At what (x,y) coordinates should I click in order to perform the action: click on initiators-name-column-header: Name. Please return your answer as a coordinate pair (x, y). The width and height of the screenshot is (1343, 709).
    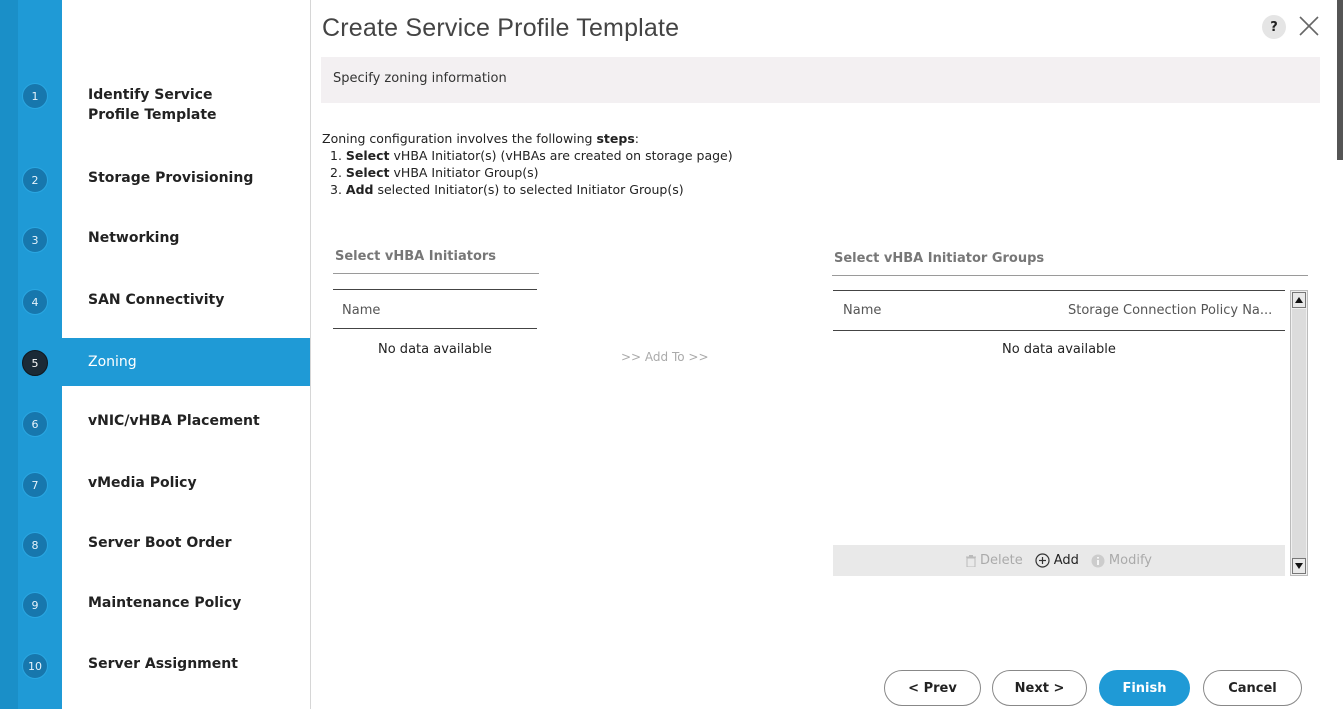
    Looking at the image, I should click on (361, 310).